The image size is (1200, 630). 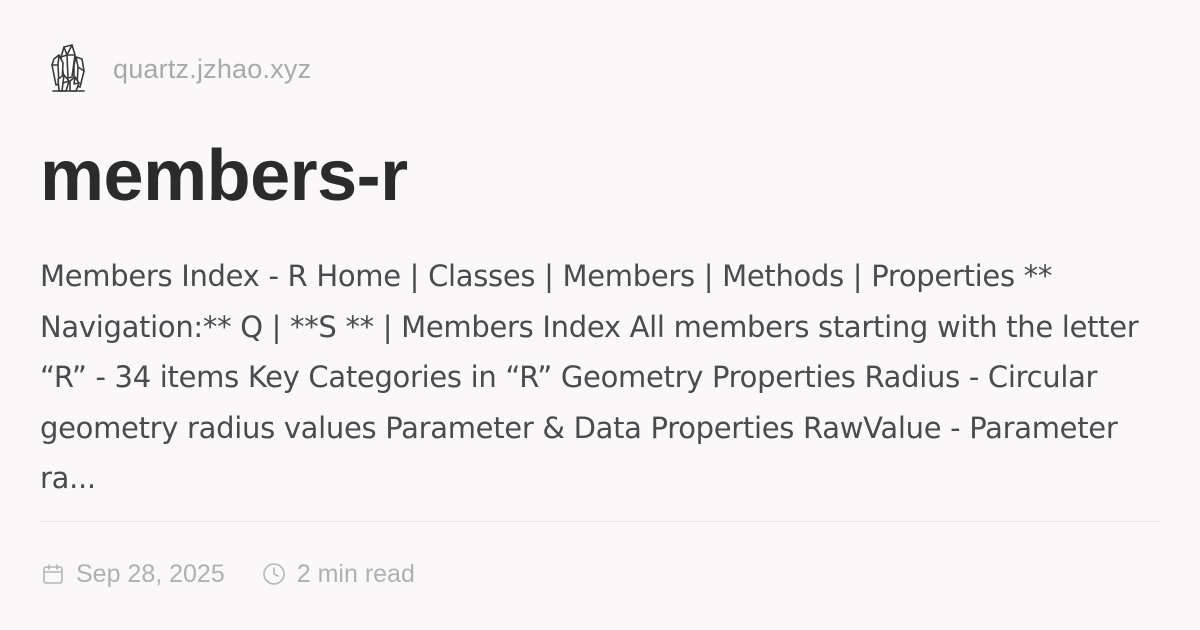 What do you see at coordinates (600, 521) in the screenshot?
I see `divider` at bounding box center [600, 521].